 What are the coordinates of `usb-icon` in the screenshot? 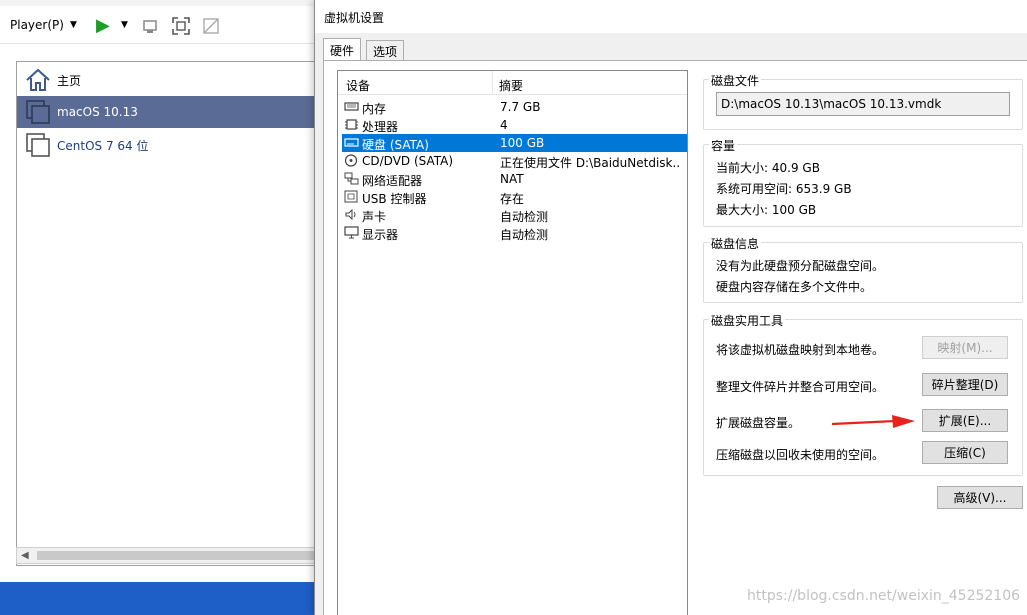 It's located at (351, 196).